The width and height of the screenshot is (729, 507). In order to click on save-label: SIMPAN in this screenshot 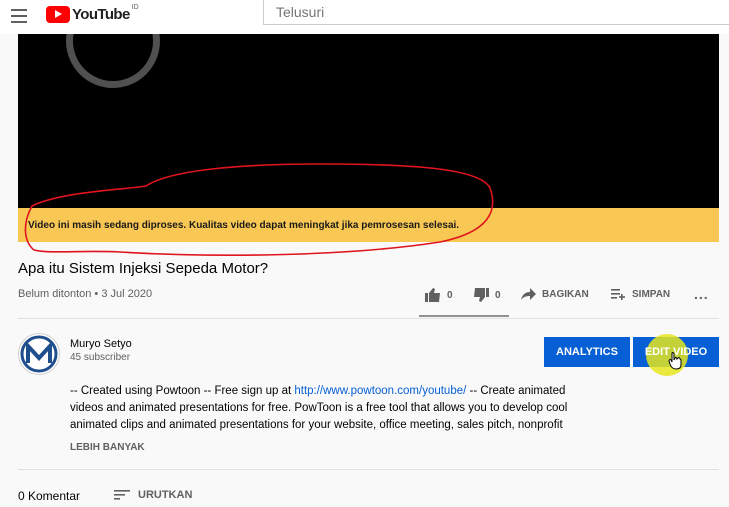, I will do `click(651, 294)`.